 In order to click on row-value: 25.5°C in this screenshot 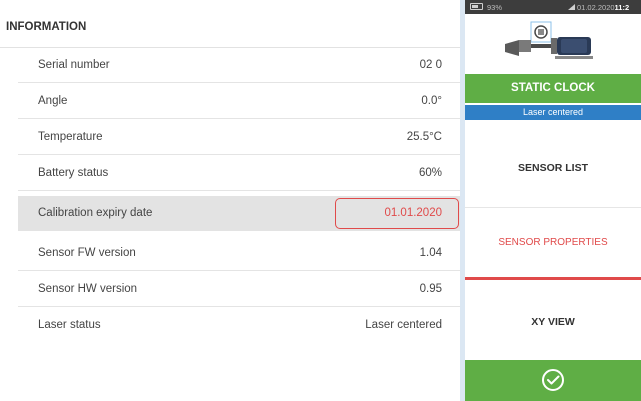, I will do `click(424, 137)`.